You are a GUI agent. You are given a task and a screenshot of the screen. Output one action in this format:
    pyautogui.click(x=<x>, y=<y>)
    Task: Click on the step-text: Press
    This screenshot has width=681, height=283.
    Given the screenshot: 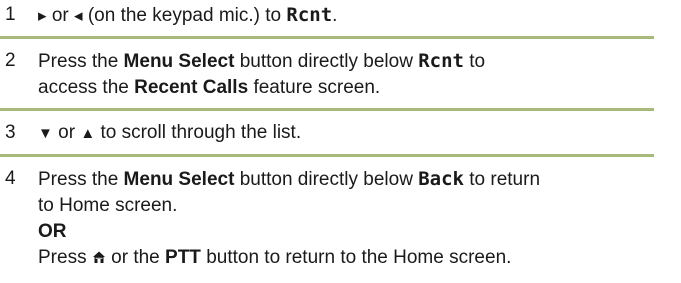 What is the action you would take?
    pyautogui.click(x=62, y=257)
    